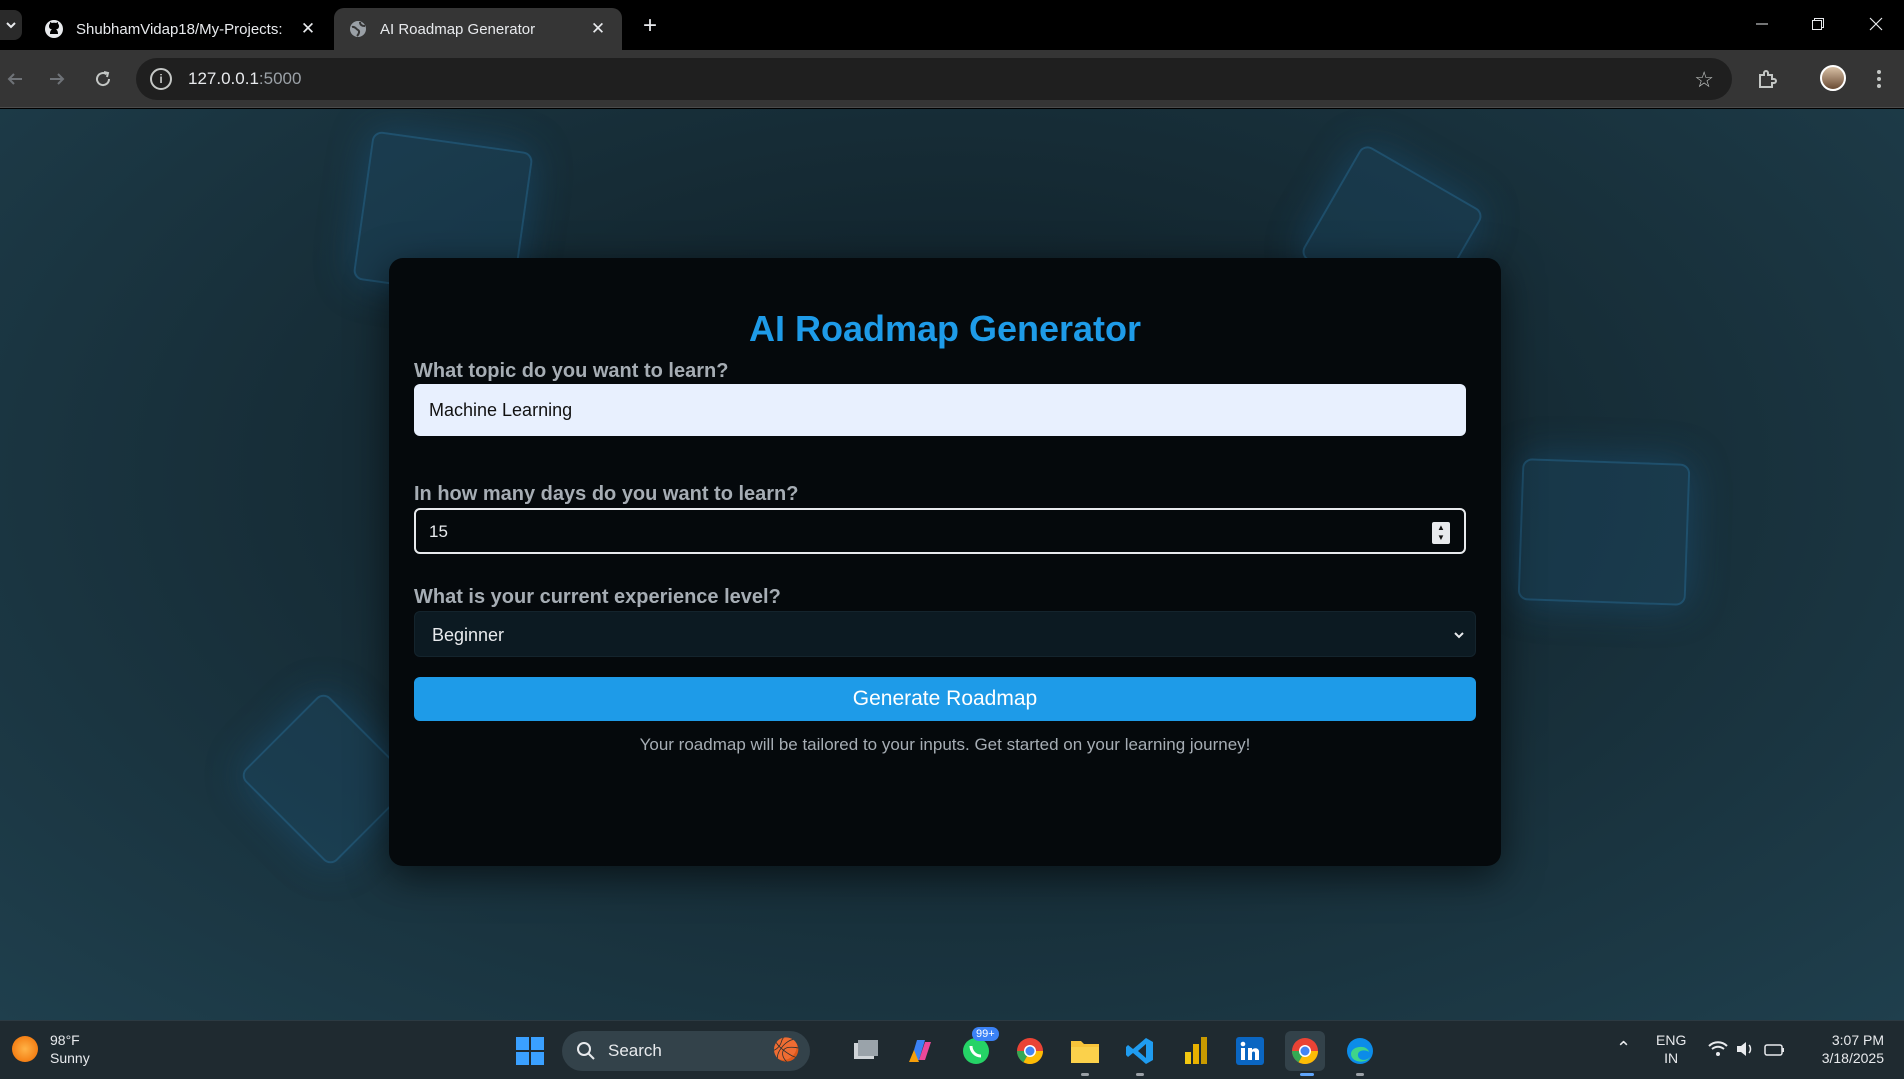 The image size is (1904, 1079). I want to click on puzzle-icon, so click(1768, 79).